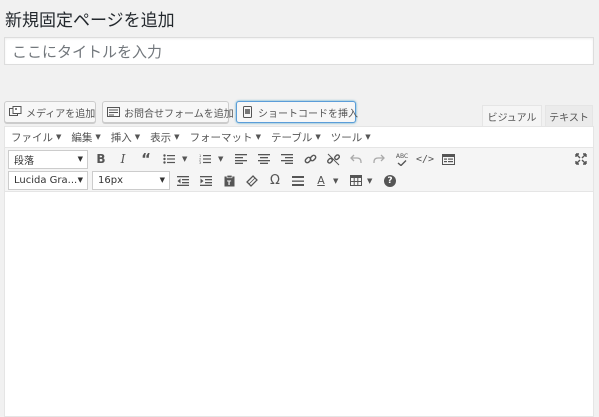 This screenshot has height=417, width=599. Describe the element at coordinates (85, 137) in the screenshot. I see `menu-edit: 編集 ▼` at that location.